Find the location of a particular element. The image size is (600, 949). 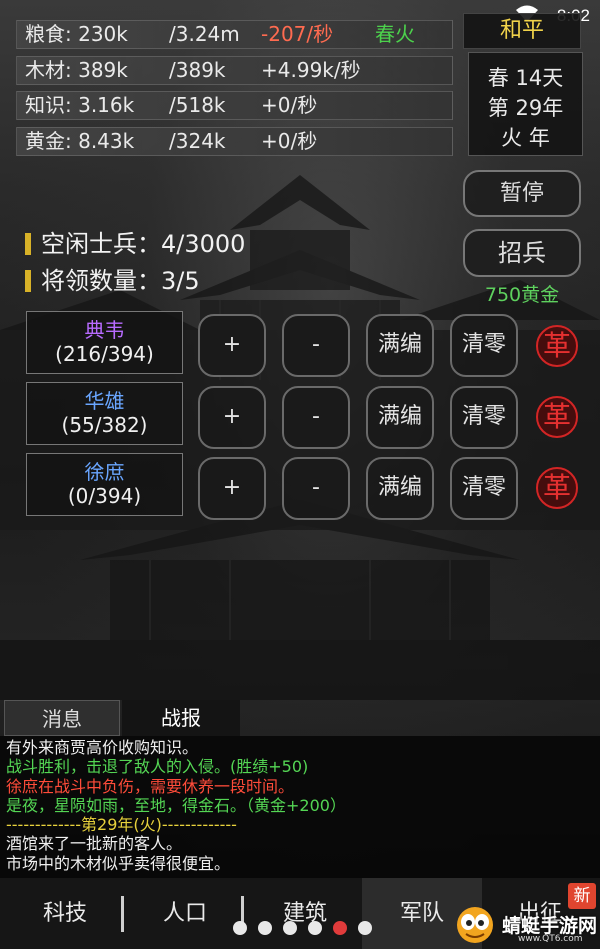

general-card: 徐庶 (0/394) is located at coordinates (104, 484).